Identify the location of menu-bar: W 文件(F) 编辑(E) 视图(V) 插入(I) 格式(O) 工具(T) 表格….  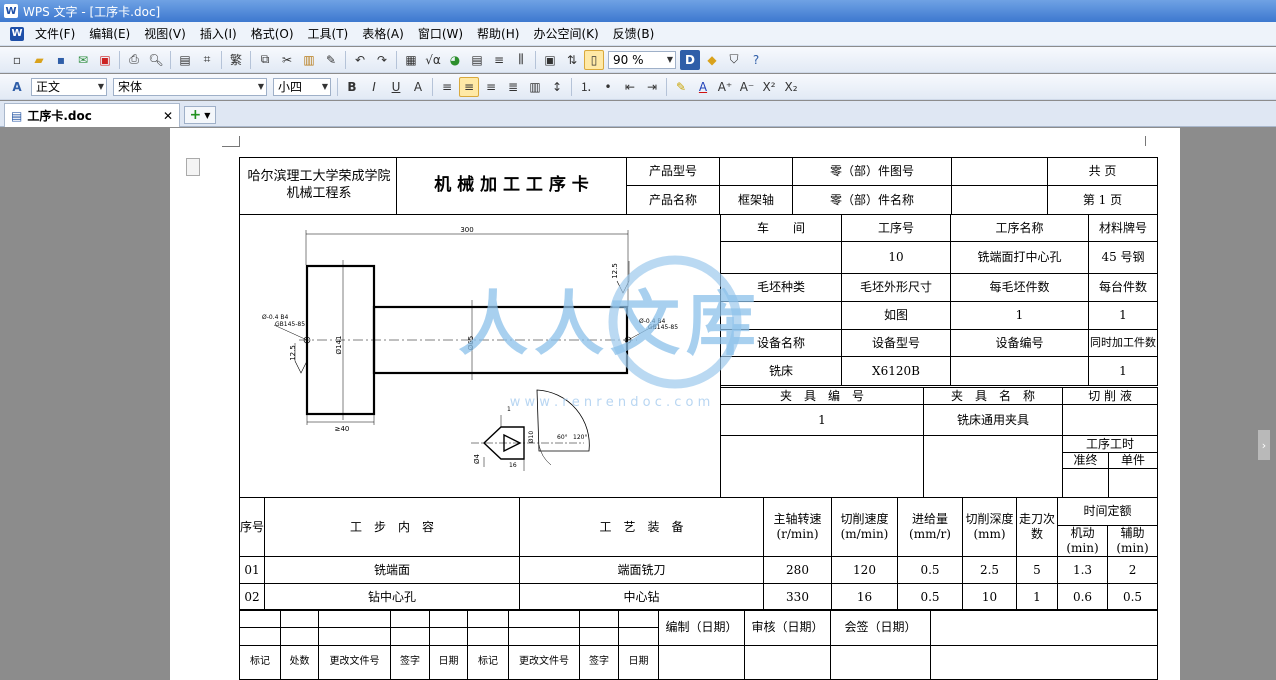
(638, 34).